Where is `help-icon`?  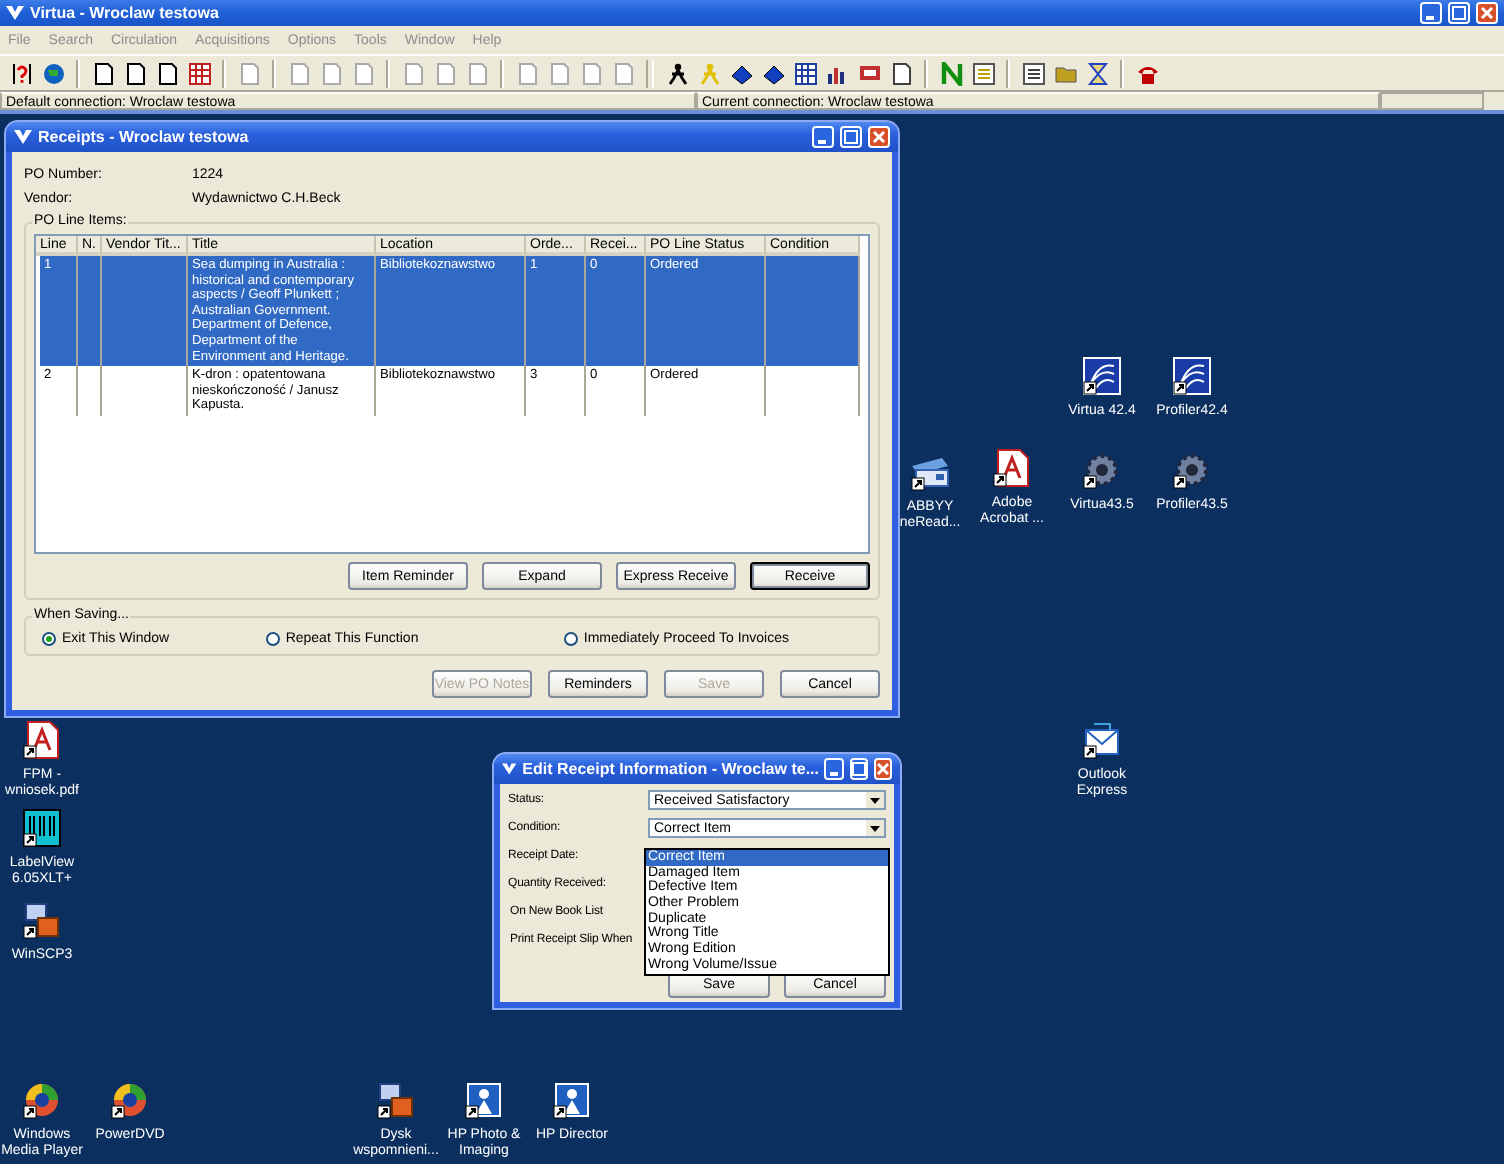
help-icon is located at coordinates (21, 73).